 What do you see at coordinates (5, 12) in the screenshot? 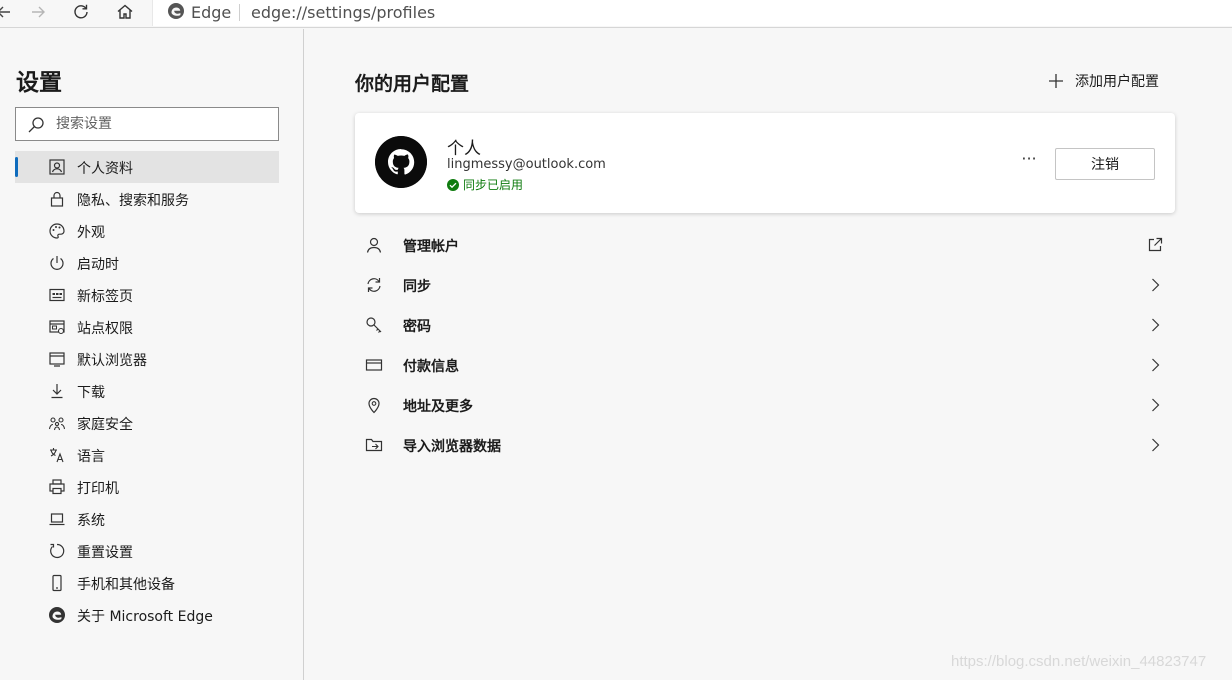
I see `back-arrow-icon` at bounding box center [5, 12].